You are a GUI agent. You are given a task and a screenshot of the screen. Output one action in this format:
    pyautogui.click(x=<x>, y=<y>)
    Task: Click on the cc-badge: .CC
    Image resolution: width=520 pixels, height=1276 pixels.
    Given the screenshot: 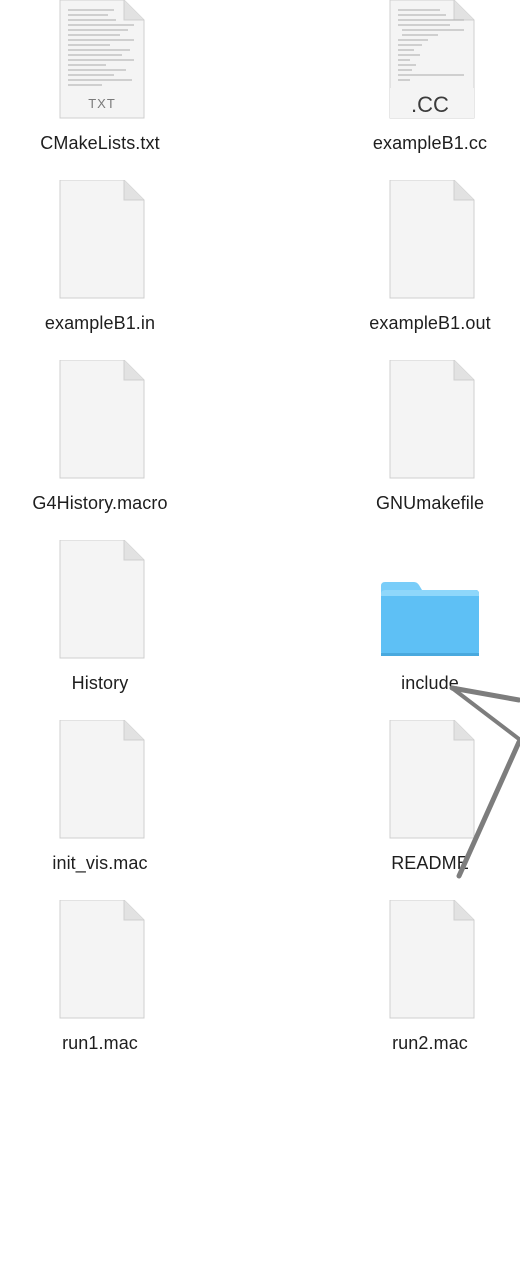 What is the action you would take?
    pyautogui.click(x=430, y=104)
    